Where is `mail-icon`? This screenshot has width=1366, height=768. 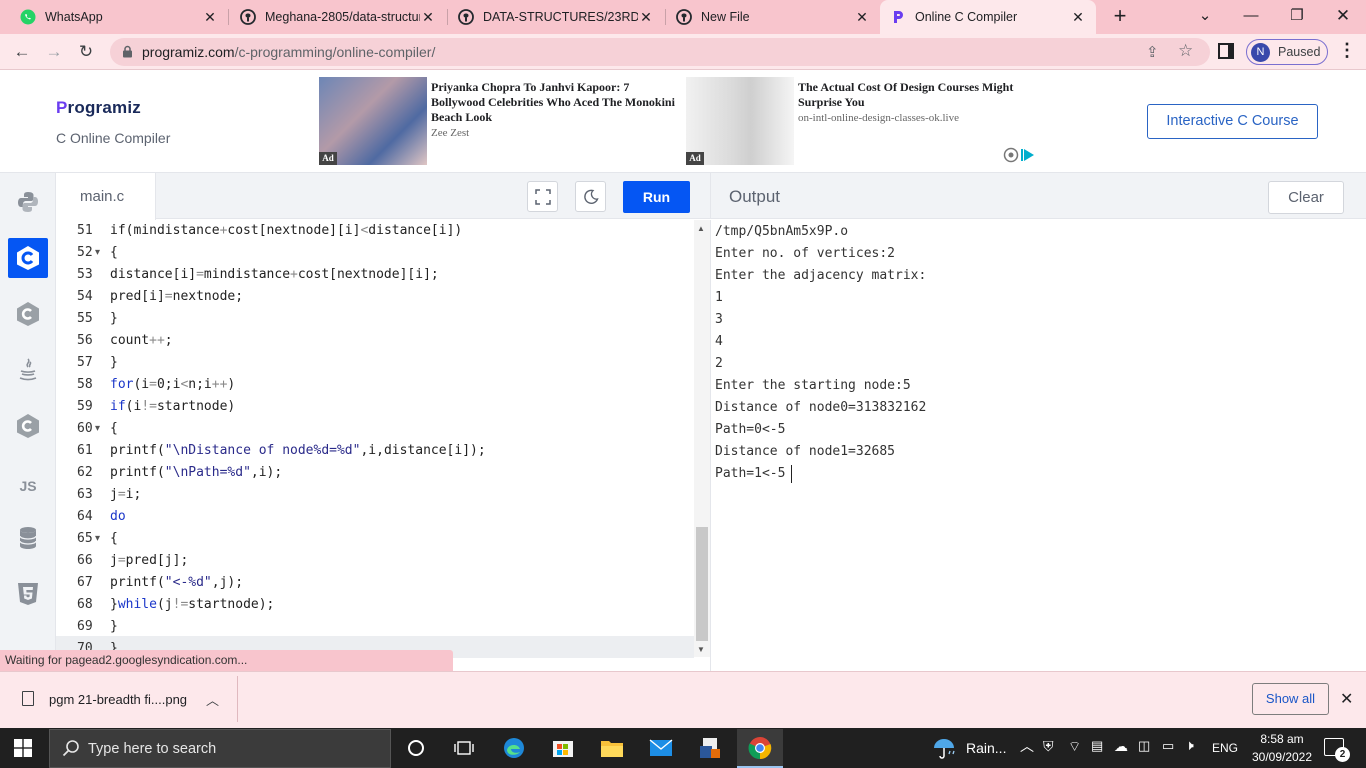 mail-icon is located at coordinates (661, 748).